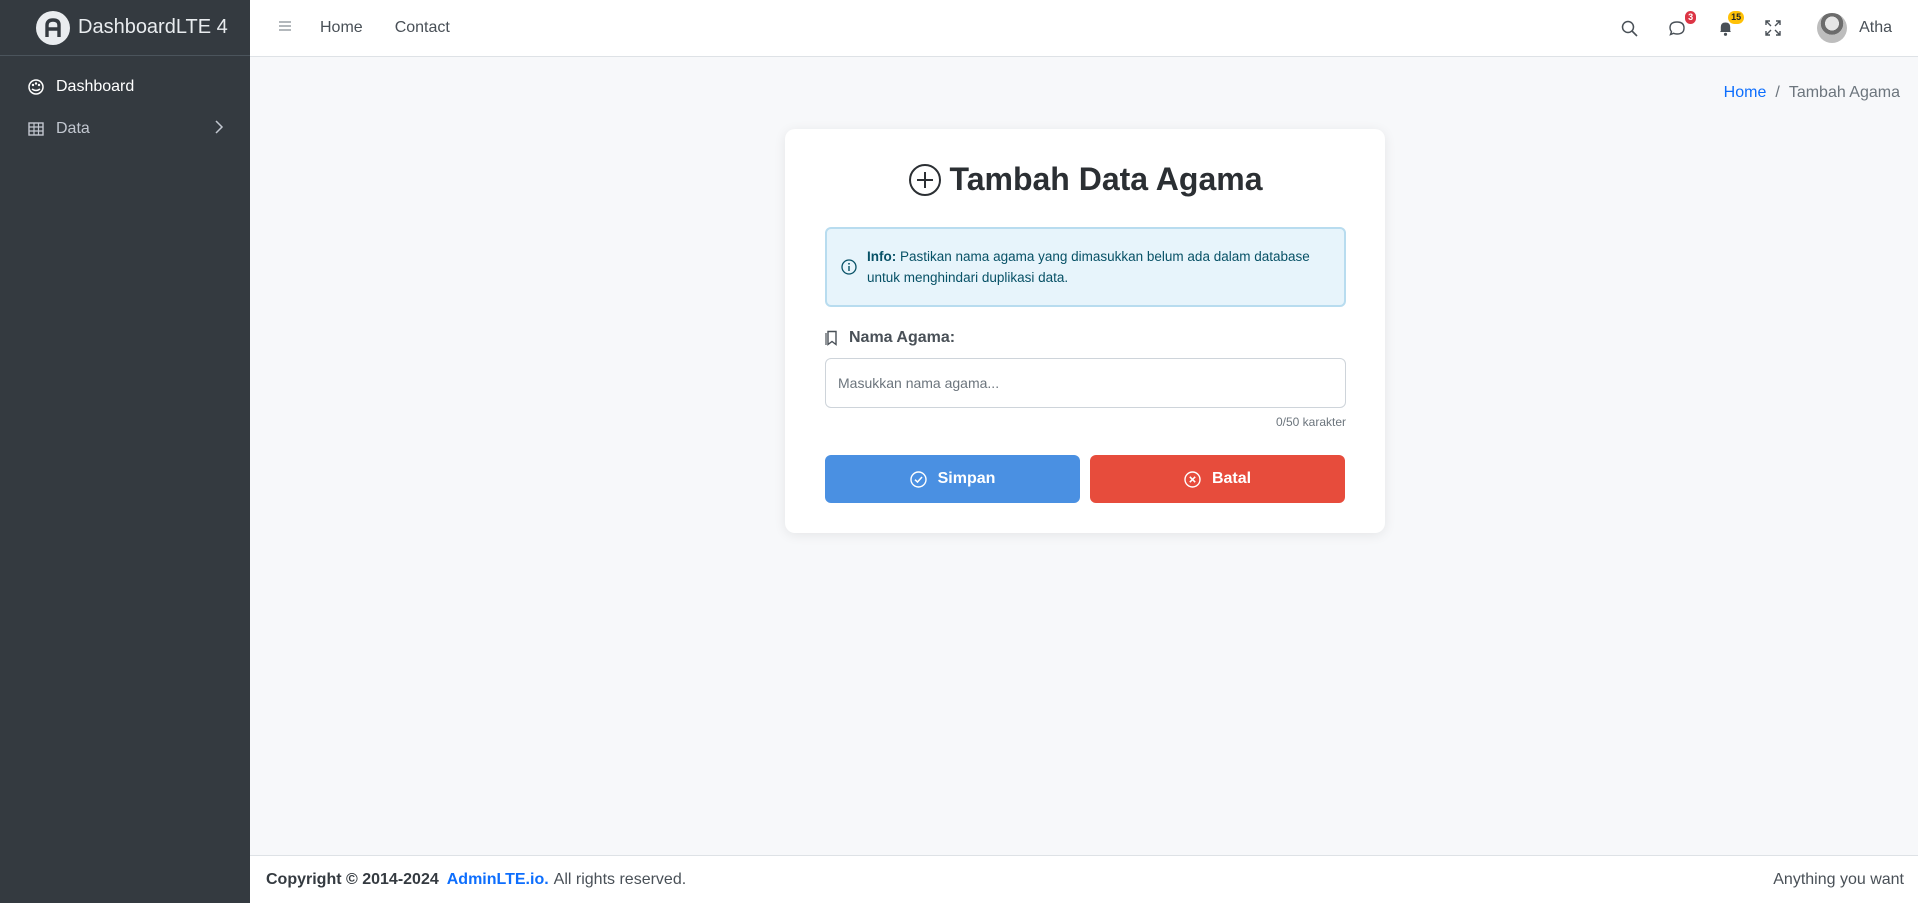 The height and width of the screenshot is (903, 1918). I want to click on sidebar-item-data: Data, so click(125, 129).